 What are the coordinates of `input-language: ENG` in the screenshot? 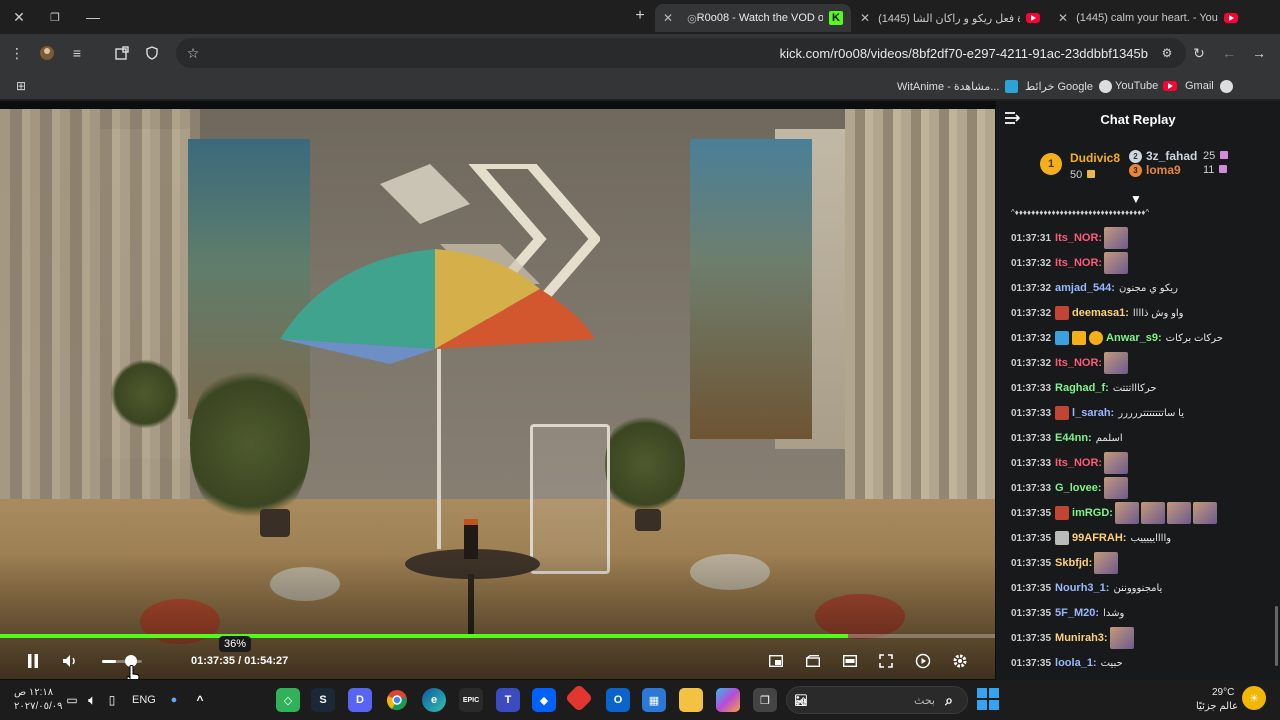 It's located at (144, 700).